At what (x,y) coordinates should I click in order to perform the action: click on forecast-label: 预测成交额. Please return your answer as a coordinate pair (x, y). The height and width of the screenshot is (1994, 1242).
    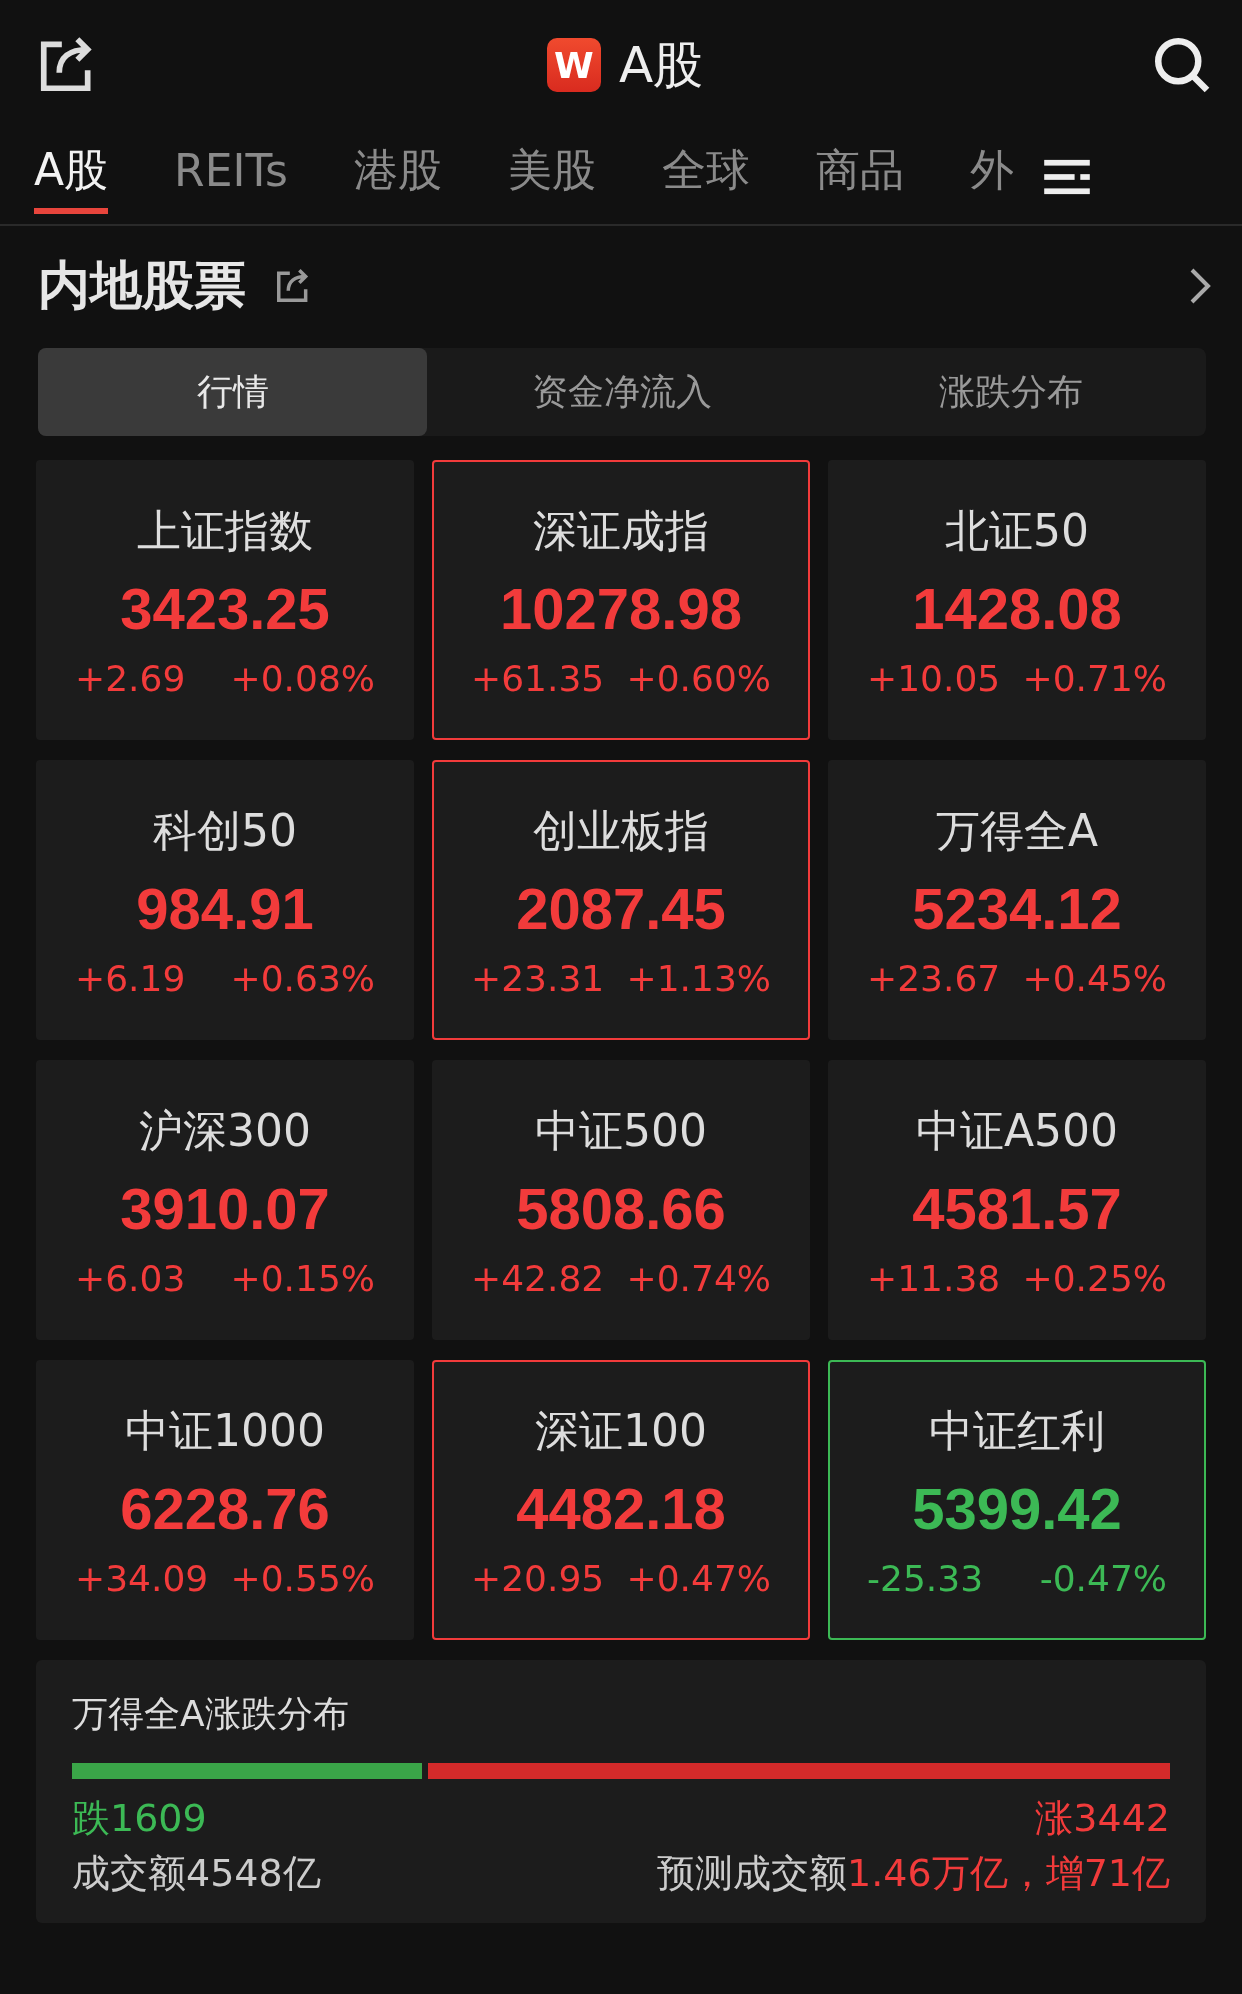
    Looking at the image, I should click on (752, 1873).